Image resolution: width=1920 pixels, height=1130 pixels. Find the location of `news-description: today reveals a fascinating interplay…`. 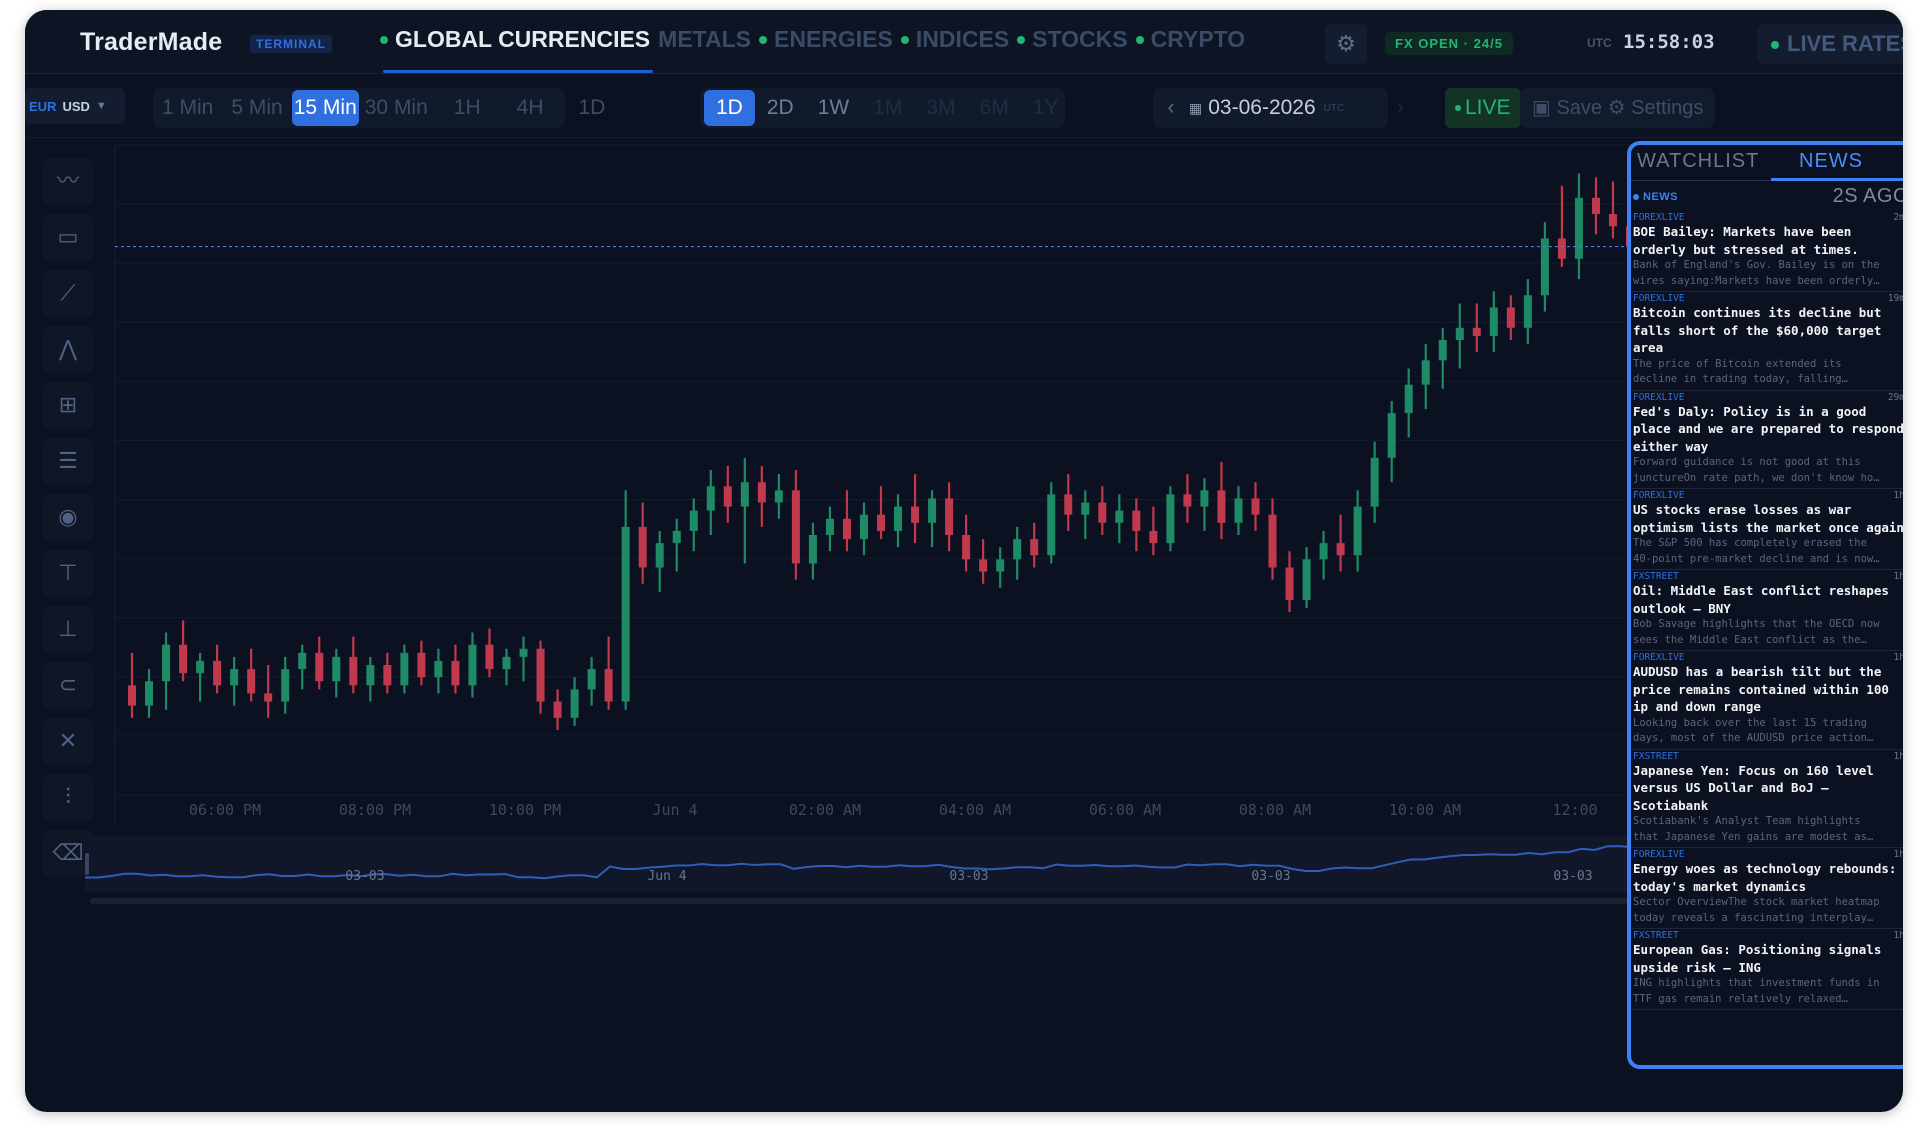

news-description: today reveals a fascinating interplay… is located at coordinates (1753, 917).